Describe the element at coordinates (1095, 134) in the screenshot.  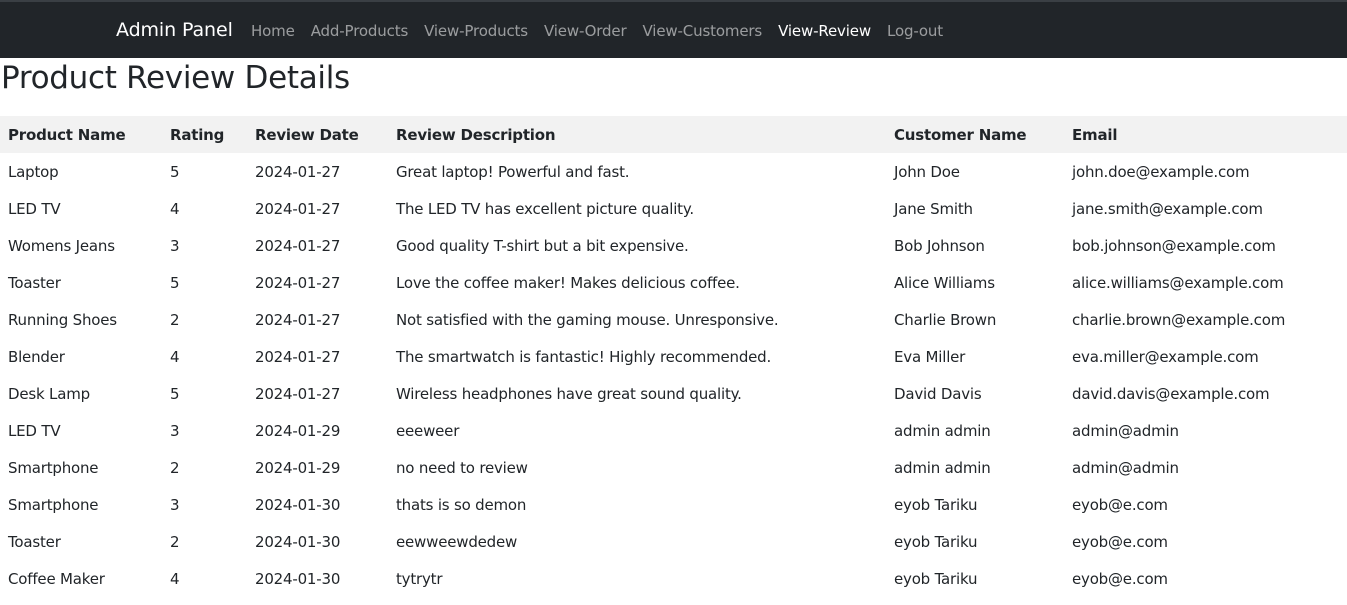
I see `header-email: Email` at that location.